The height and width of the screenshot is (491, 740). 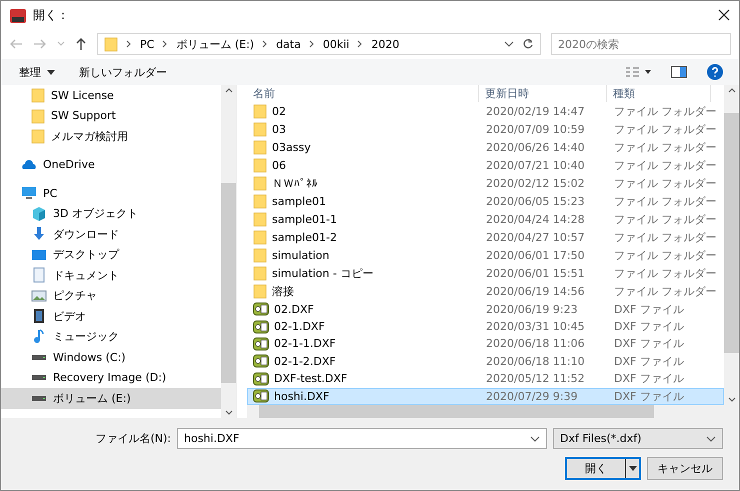 I want to click on file-row: ＮＷﾊﾟﾈﾙ 2020/02/12 15:02 ファイル フォルダー, so click(x=485, y=183).